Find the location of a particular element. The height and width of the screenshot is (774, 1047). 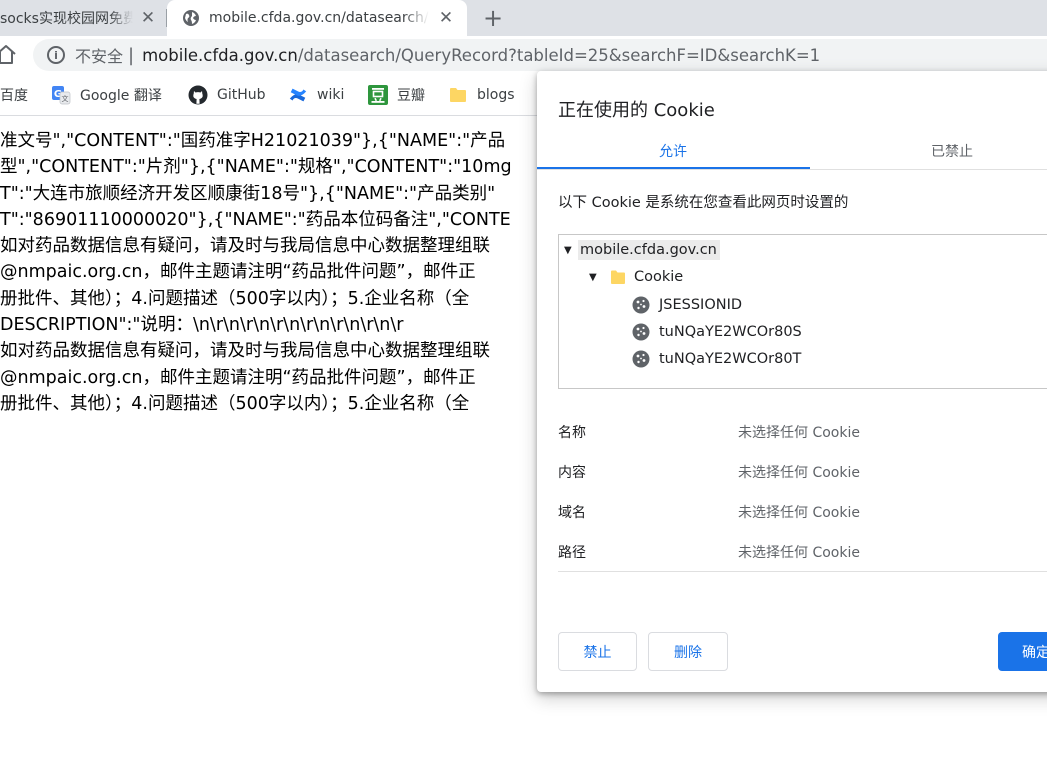

globe-icon is located at coordinates (191, 18).